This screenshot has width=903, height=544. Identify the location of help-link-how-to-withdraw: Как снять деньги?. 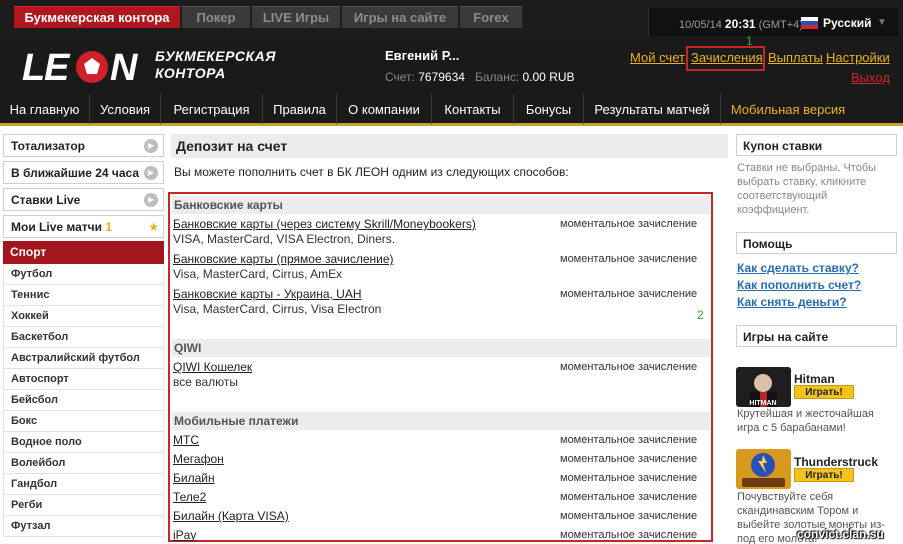
(792, 302).